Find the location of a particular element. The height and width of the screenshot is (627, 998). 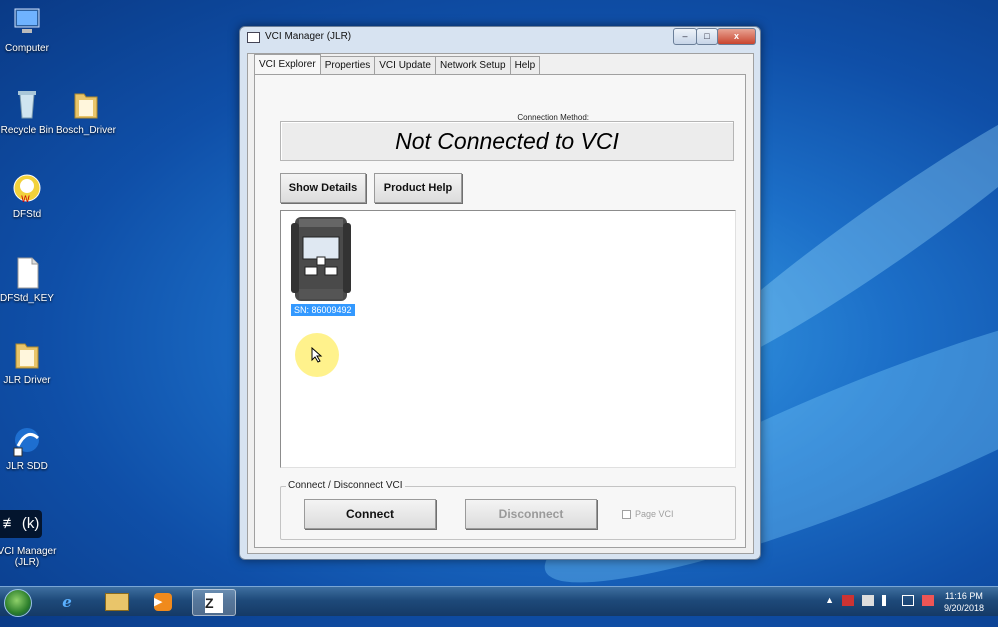

desktop-icon-dfstd-key: DFStd_KEY is located at coordinates (29, 280).